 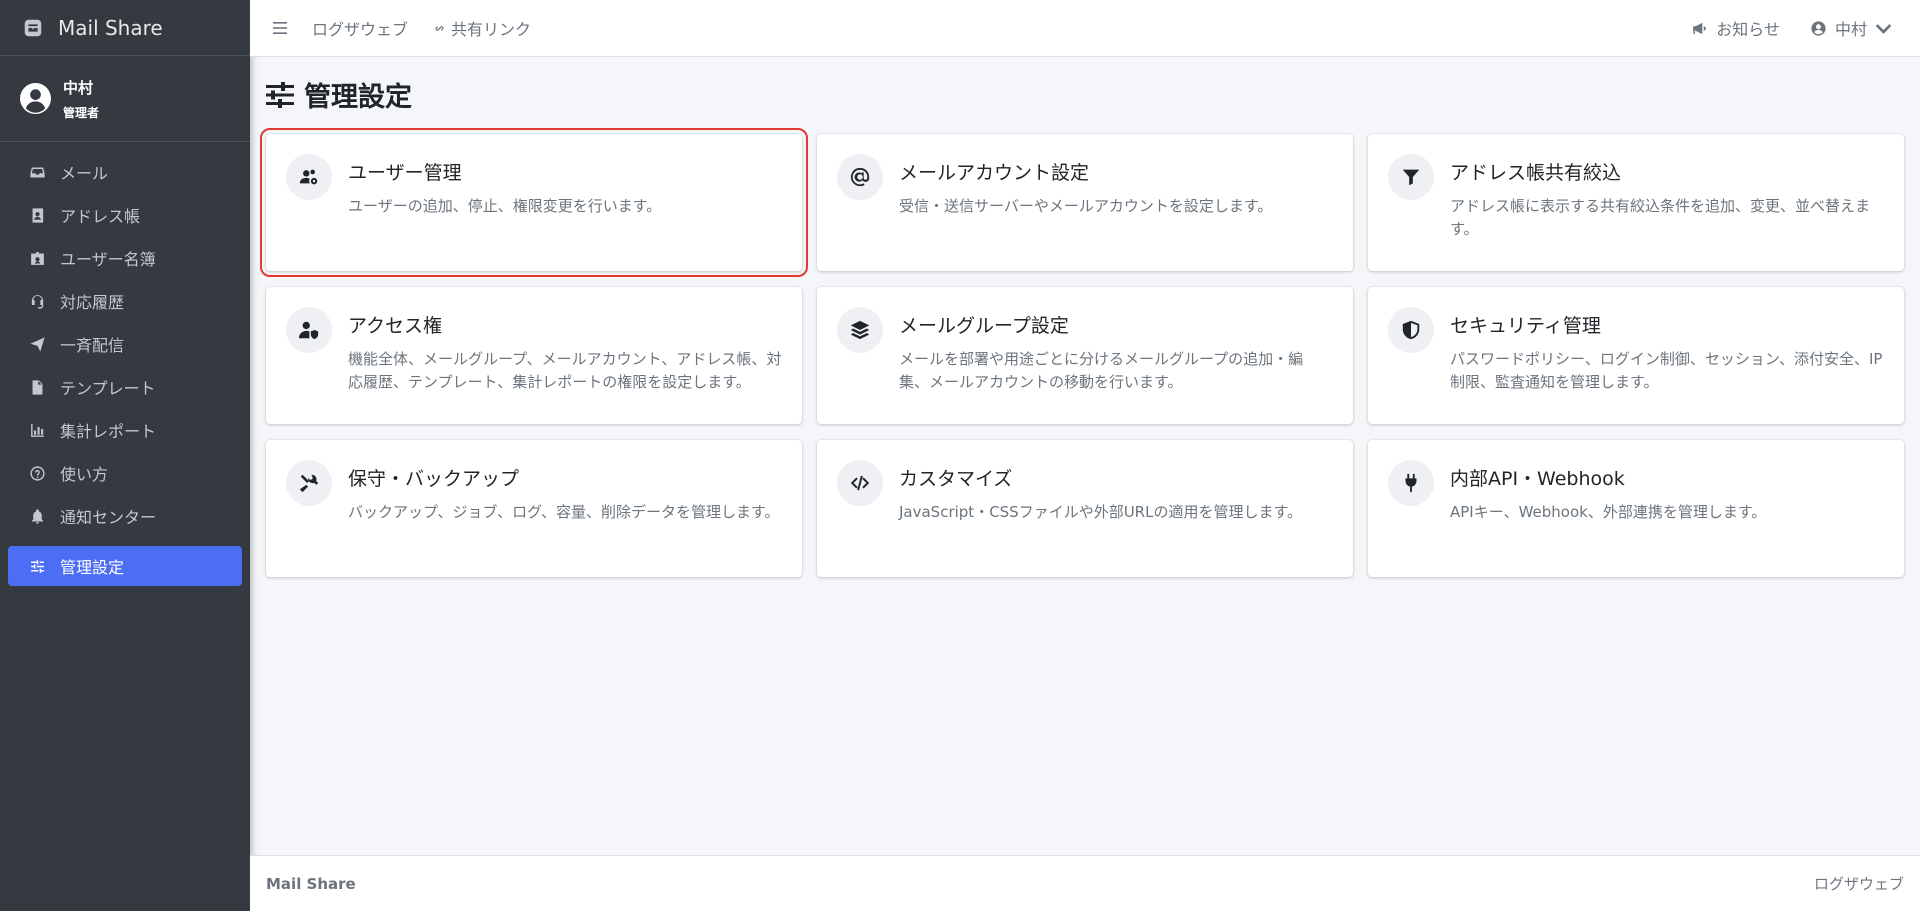 What do you see at coordinates (37, 301) in the screenshot?
I see `headset-icon` at bounding box center [37, 301].